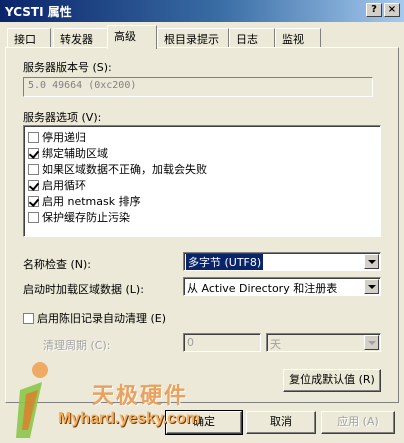 This screenshot has height=443, width=404. Describe the element at coordinates (323, 342) in the screenshot. I see `period-unit-select: 天` at that location.